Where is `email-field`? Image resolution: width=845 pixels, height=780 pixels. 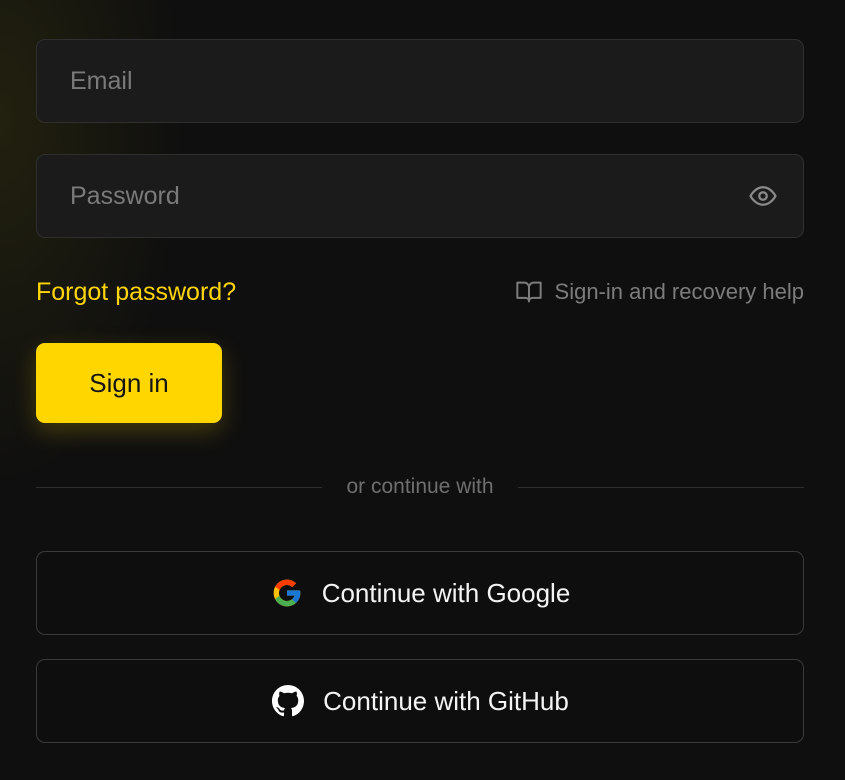 email-field is located at coordinates (420, 81).